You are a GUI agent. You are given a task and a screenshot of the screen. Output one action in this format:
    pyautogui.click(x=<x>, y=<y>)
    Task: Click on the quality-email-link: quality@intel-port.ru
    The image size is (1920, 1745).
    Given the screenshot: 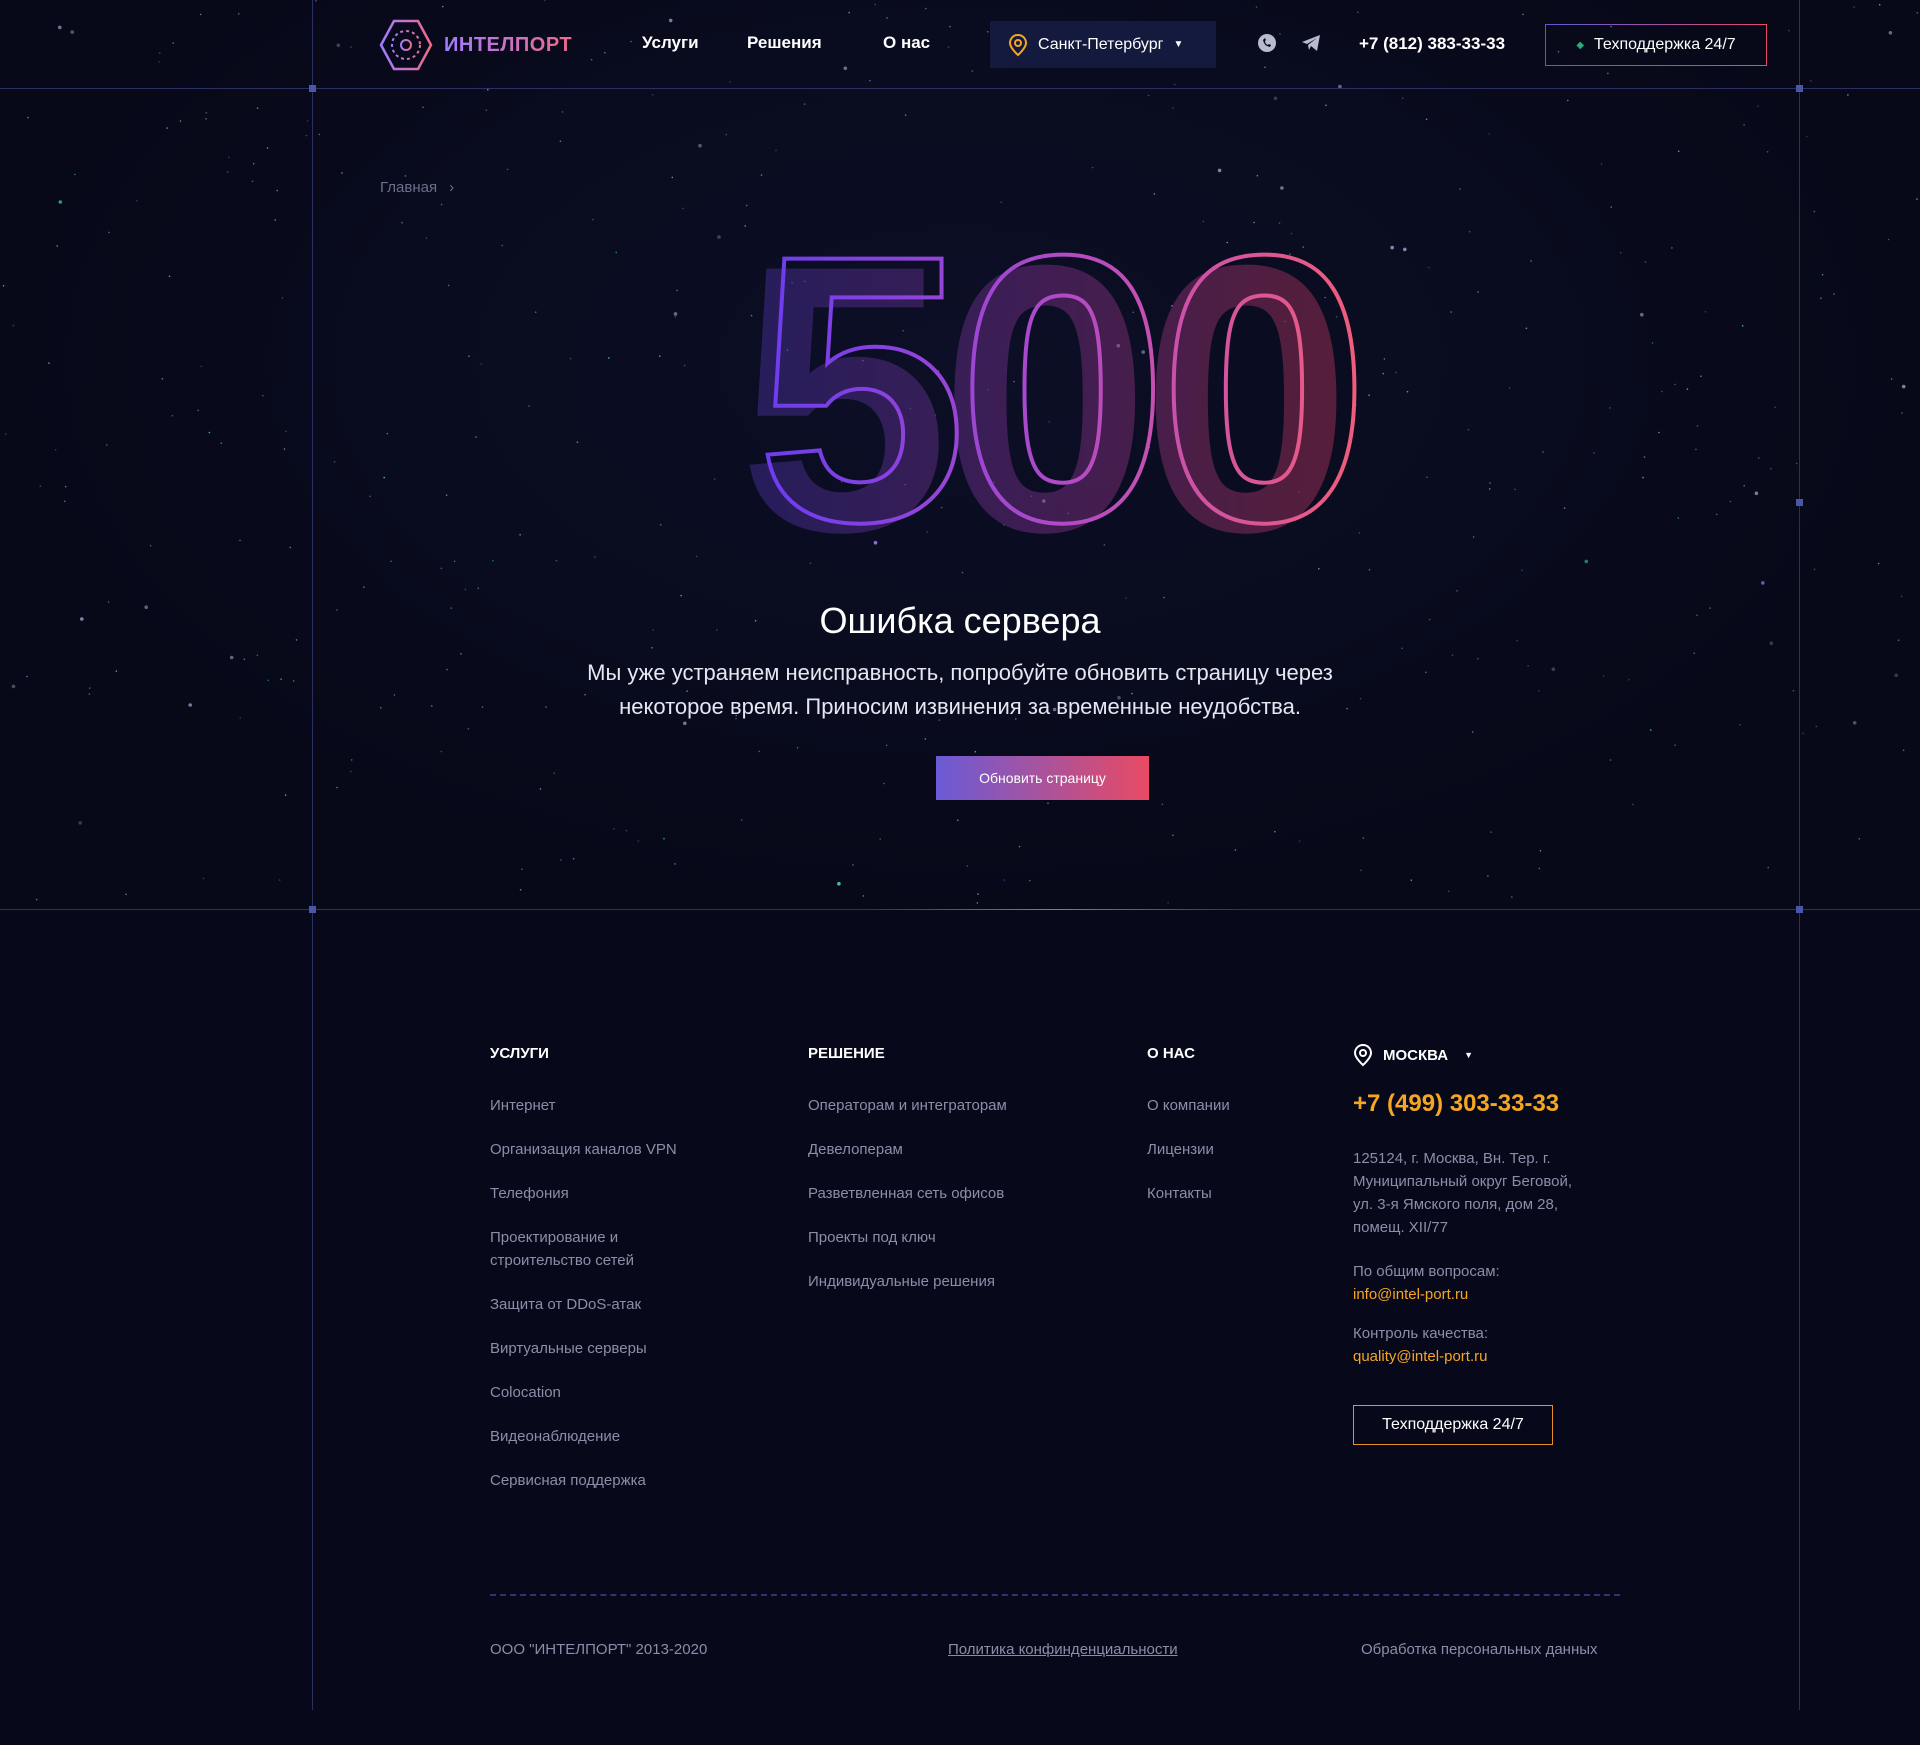 What is the action you would take?
    pyautogui.click(x=1420, y=1356)
    